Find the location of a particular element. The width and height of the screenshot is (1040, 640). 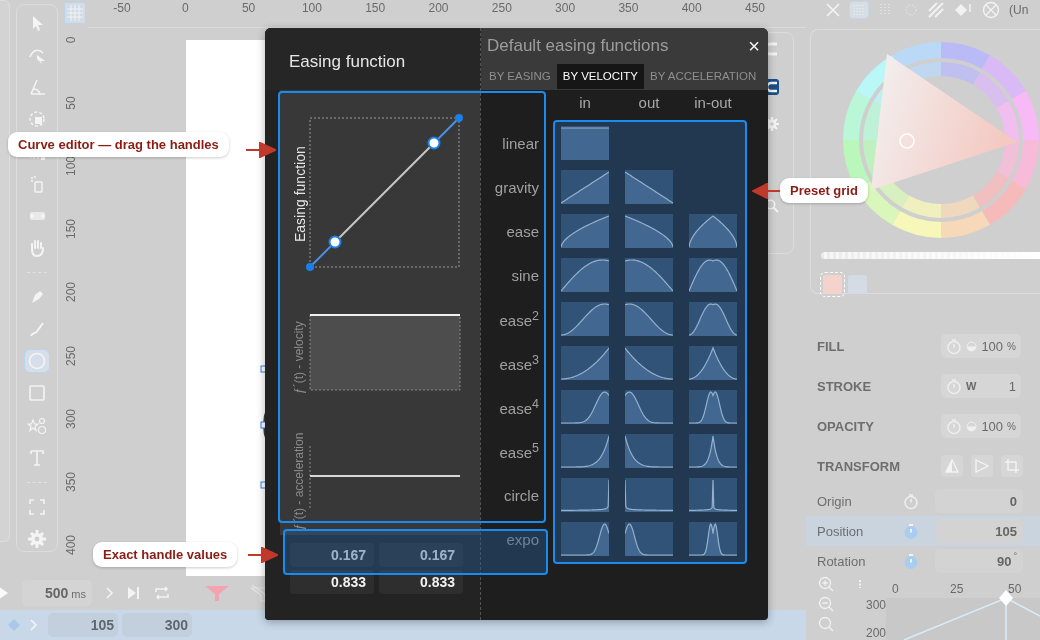

paint-bucket-icon is located at coordinates (963, 9).